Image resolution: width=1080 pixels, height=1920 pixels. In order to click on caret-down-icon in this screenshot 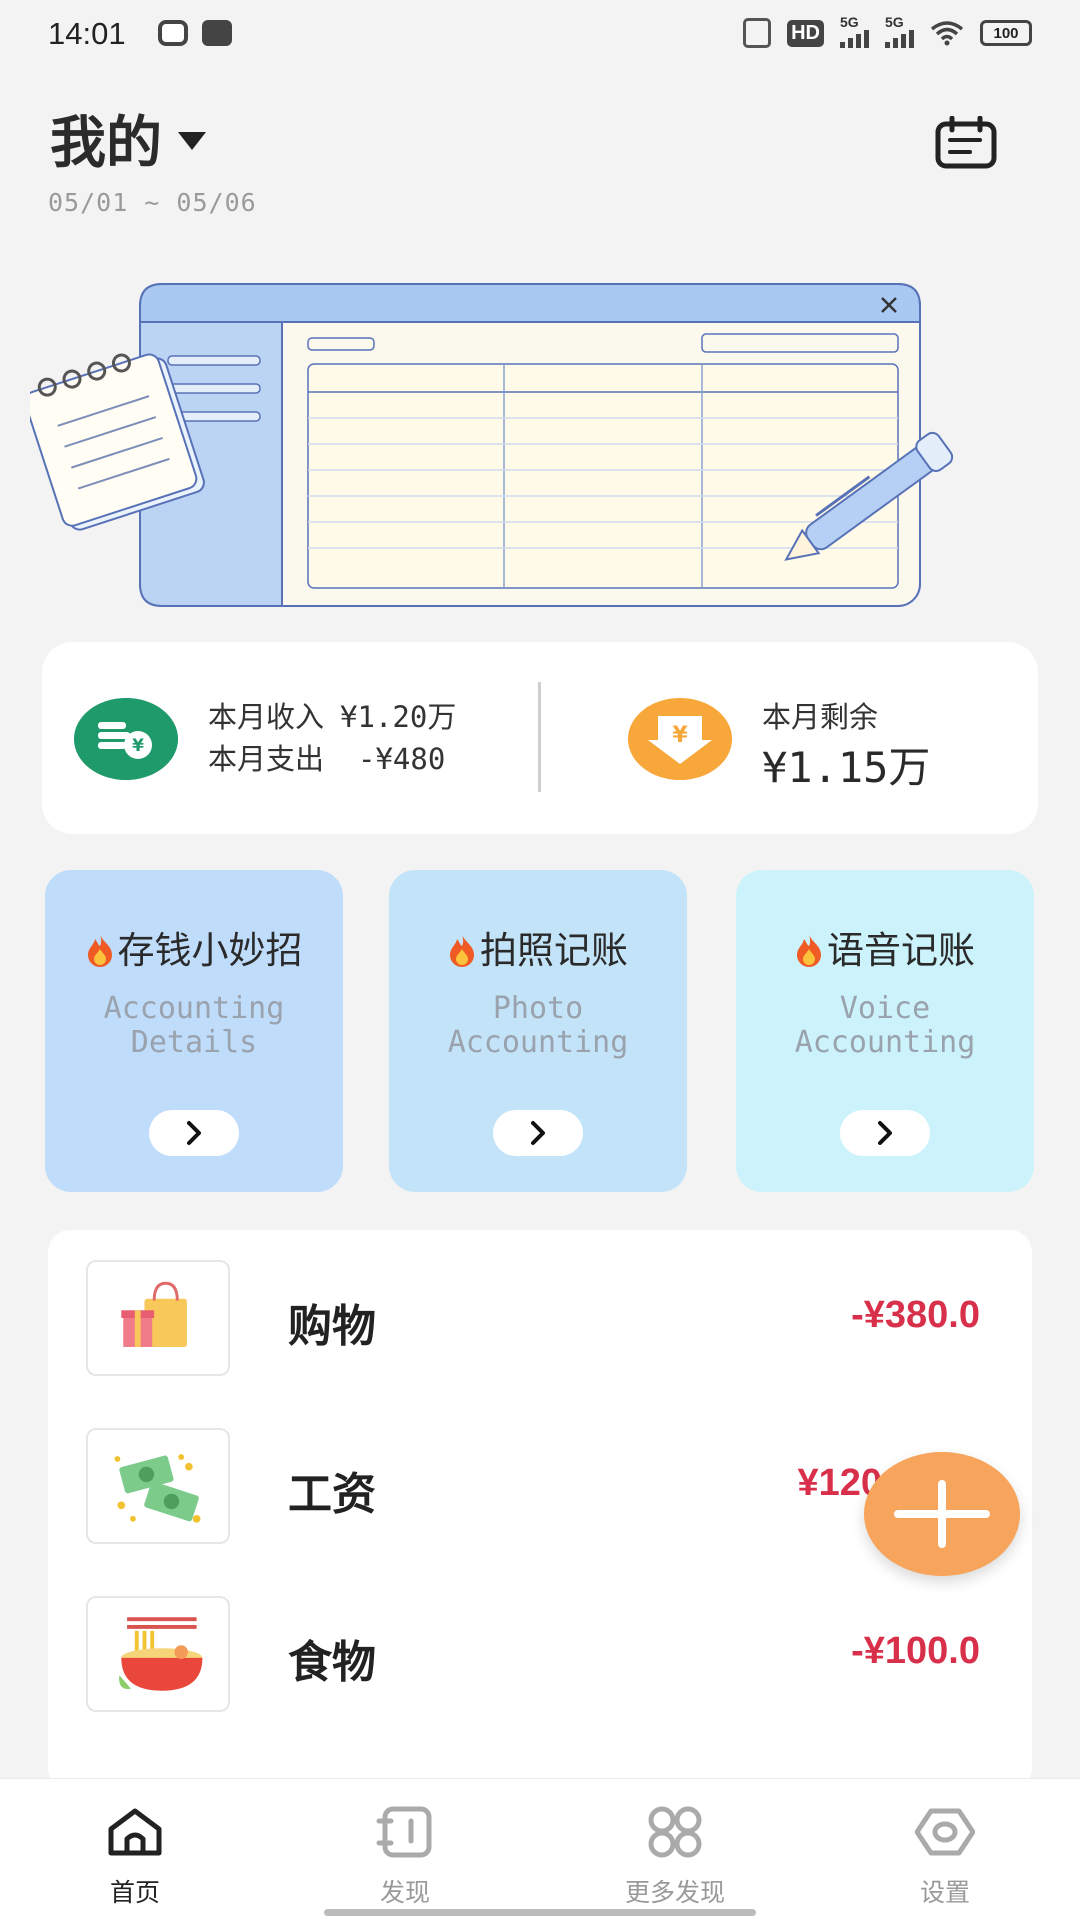, I will do `click(192, 140)`.